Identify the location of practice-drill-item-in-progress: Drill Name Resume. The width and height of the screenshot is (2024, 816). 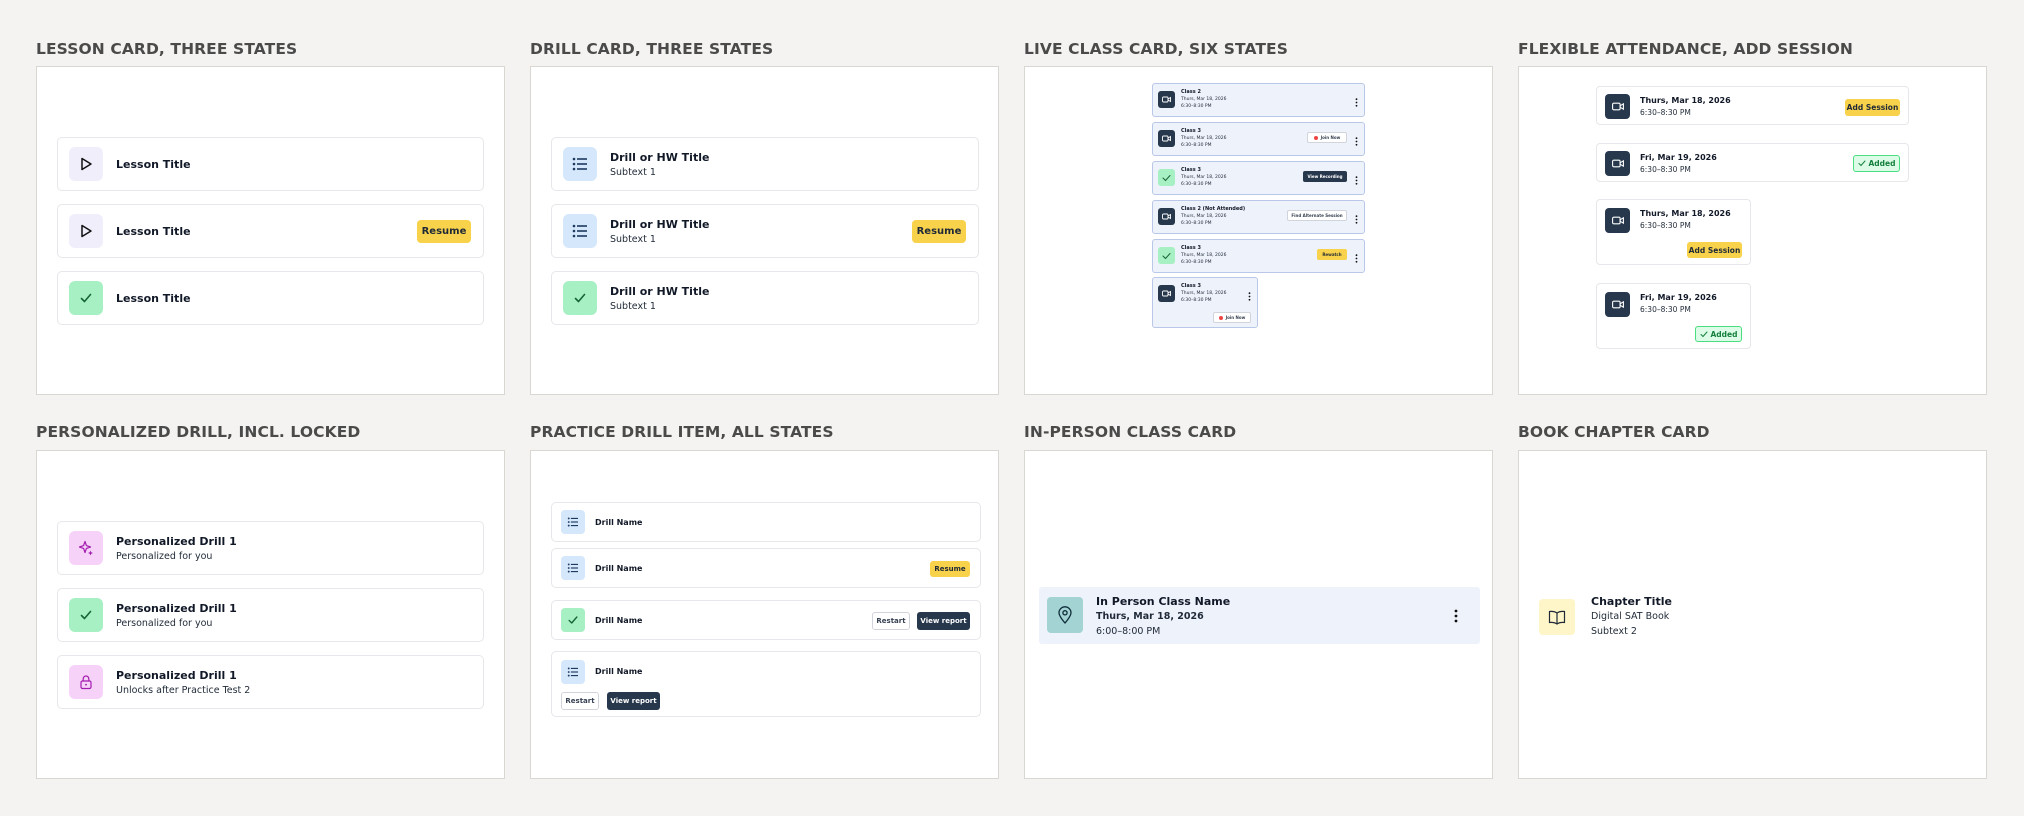
(766, 568).